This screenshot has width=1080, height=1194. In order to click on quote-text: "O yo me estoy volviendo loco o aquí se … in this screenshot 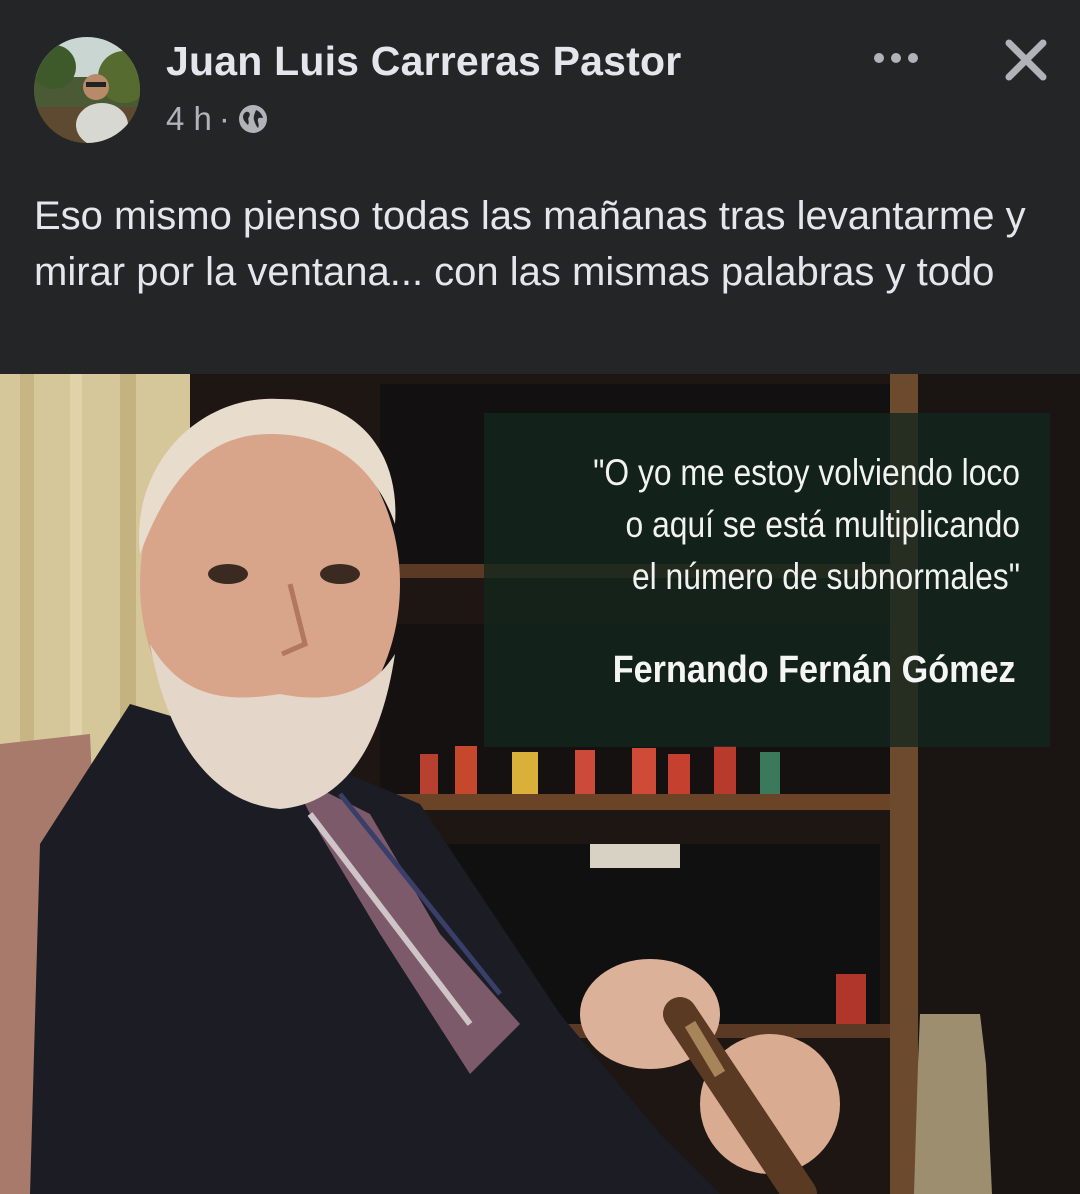, I will do `click(806, 524)`.